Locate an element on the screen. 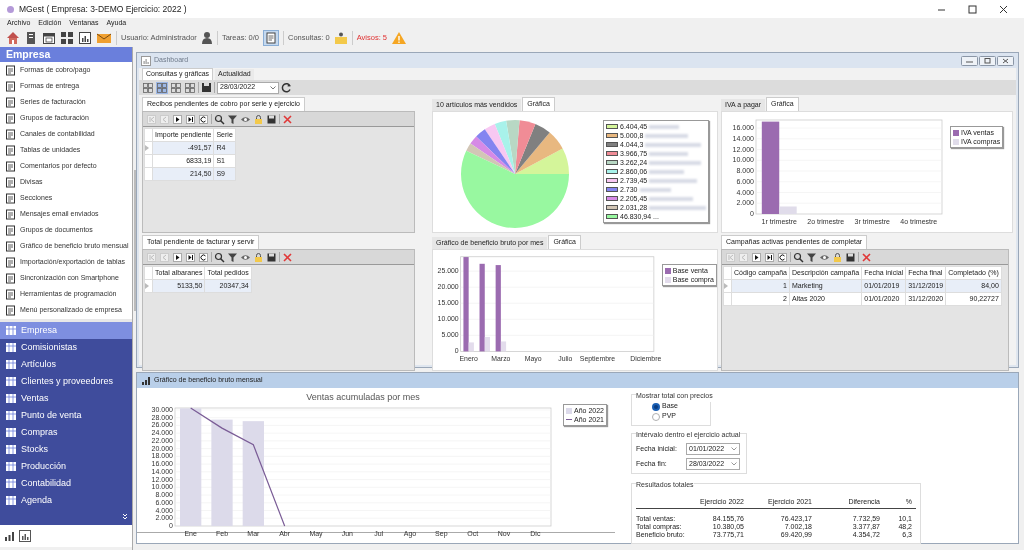  restore-icon is located at coordinates (987, 60).